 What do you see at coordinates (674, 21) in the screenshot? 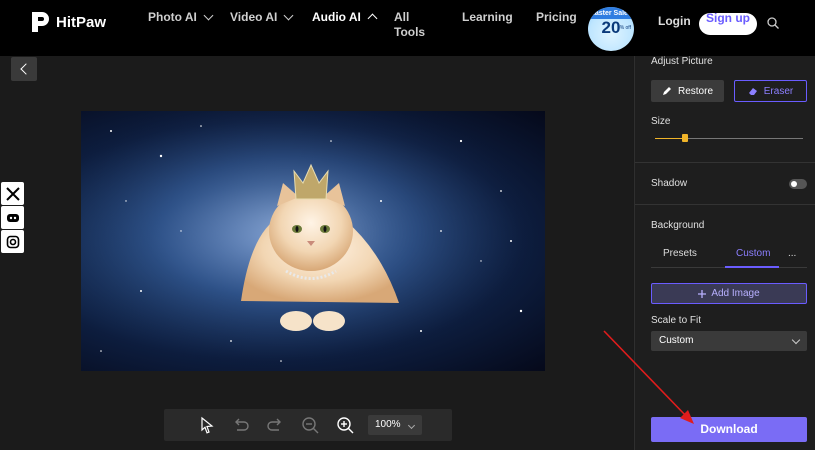
I see `login-link: Login` at bounding box center [674, 21].